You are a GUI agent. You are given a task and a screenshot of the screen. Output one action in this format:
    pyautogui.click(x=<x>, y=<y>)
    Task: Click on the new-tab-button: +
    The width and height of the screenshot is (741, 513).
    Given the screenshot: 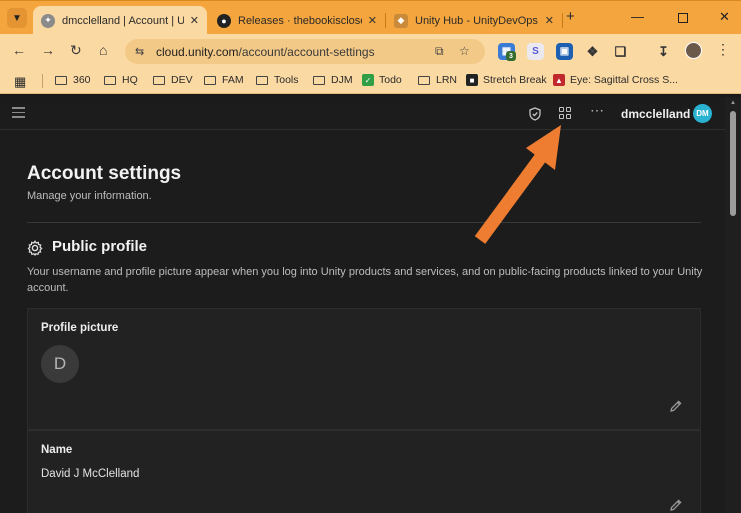 What is the action you would take?
    pyautogui.click(x=570, y=16)
    